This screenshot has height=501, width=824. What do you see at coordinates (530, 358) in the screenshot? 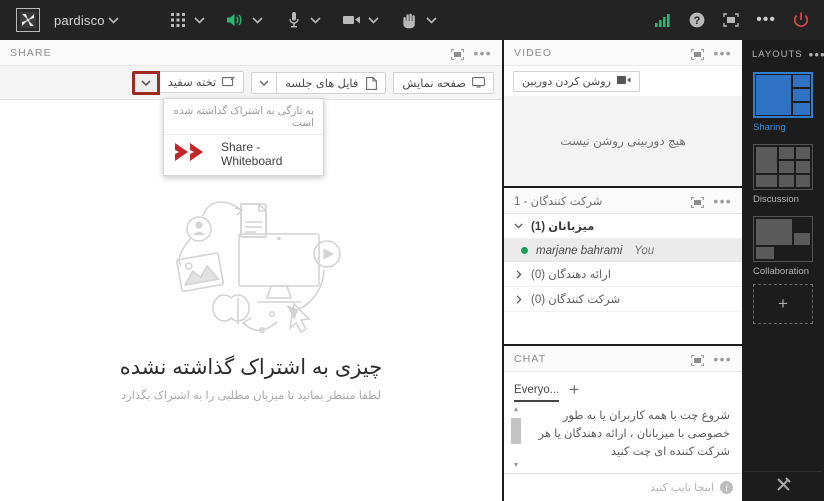
I see `chat-pod-title: CHAT` at bounding box center [530, 358].